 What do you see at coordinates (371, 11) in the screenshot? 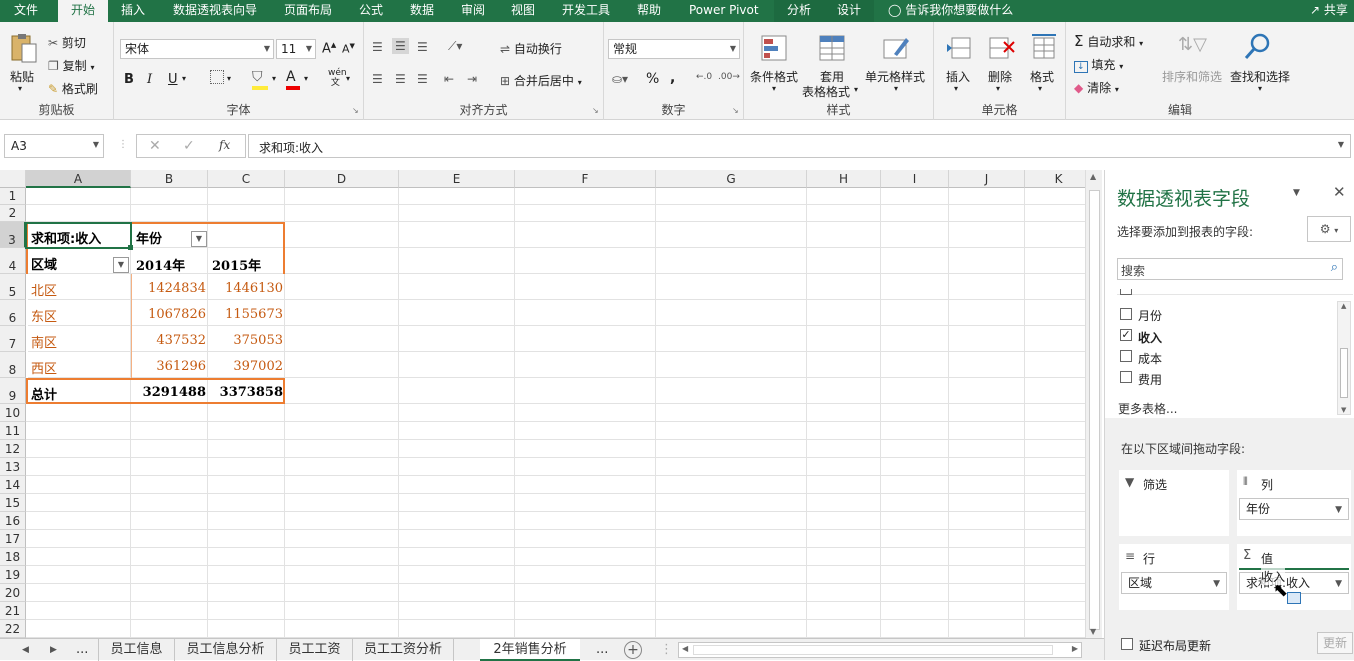
I see `tab-formulas: 公式` at bounding box center [371, 11].